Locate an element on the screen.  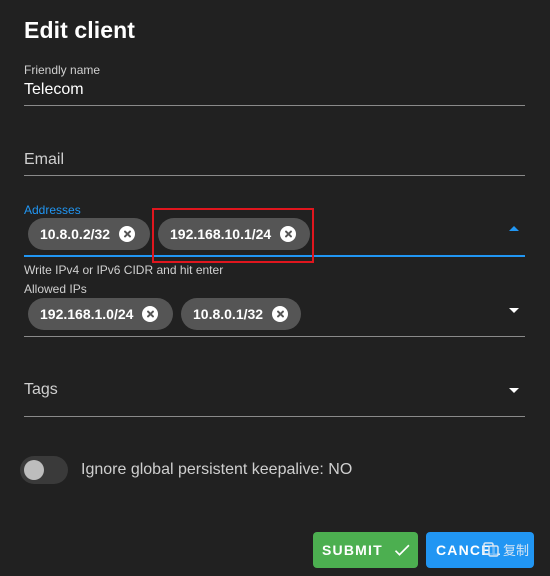
addresses-hint: Write IPv4 or IPv6 CIDR and hit enter is located at coordinates (124, 270).